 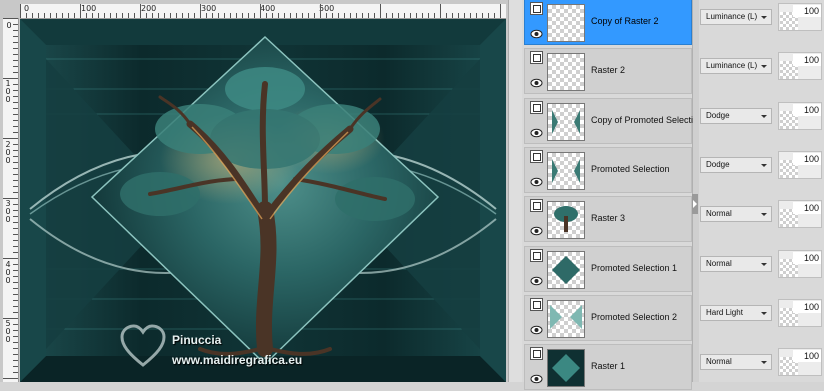 What do you see at coordinates (9, 25) in the screenshot?
I see `ruler-label: 0` at bounding box center [9, 25].